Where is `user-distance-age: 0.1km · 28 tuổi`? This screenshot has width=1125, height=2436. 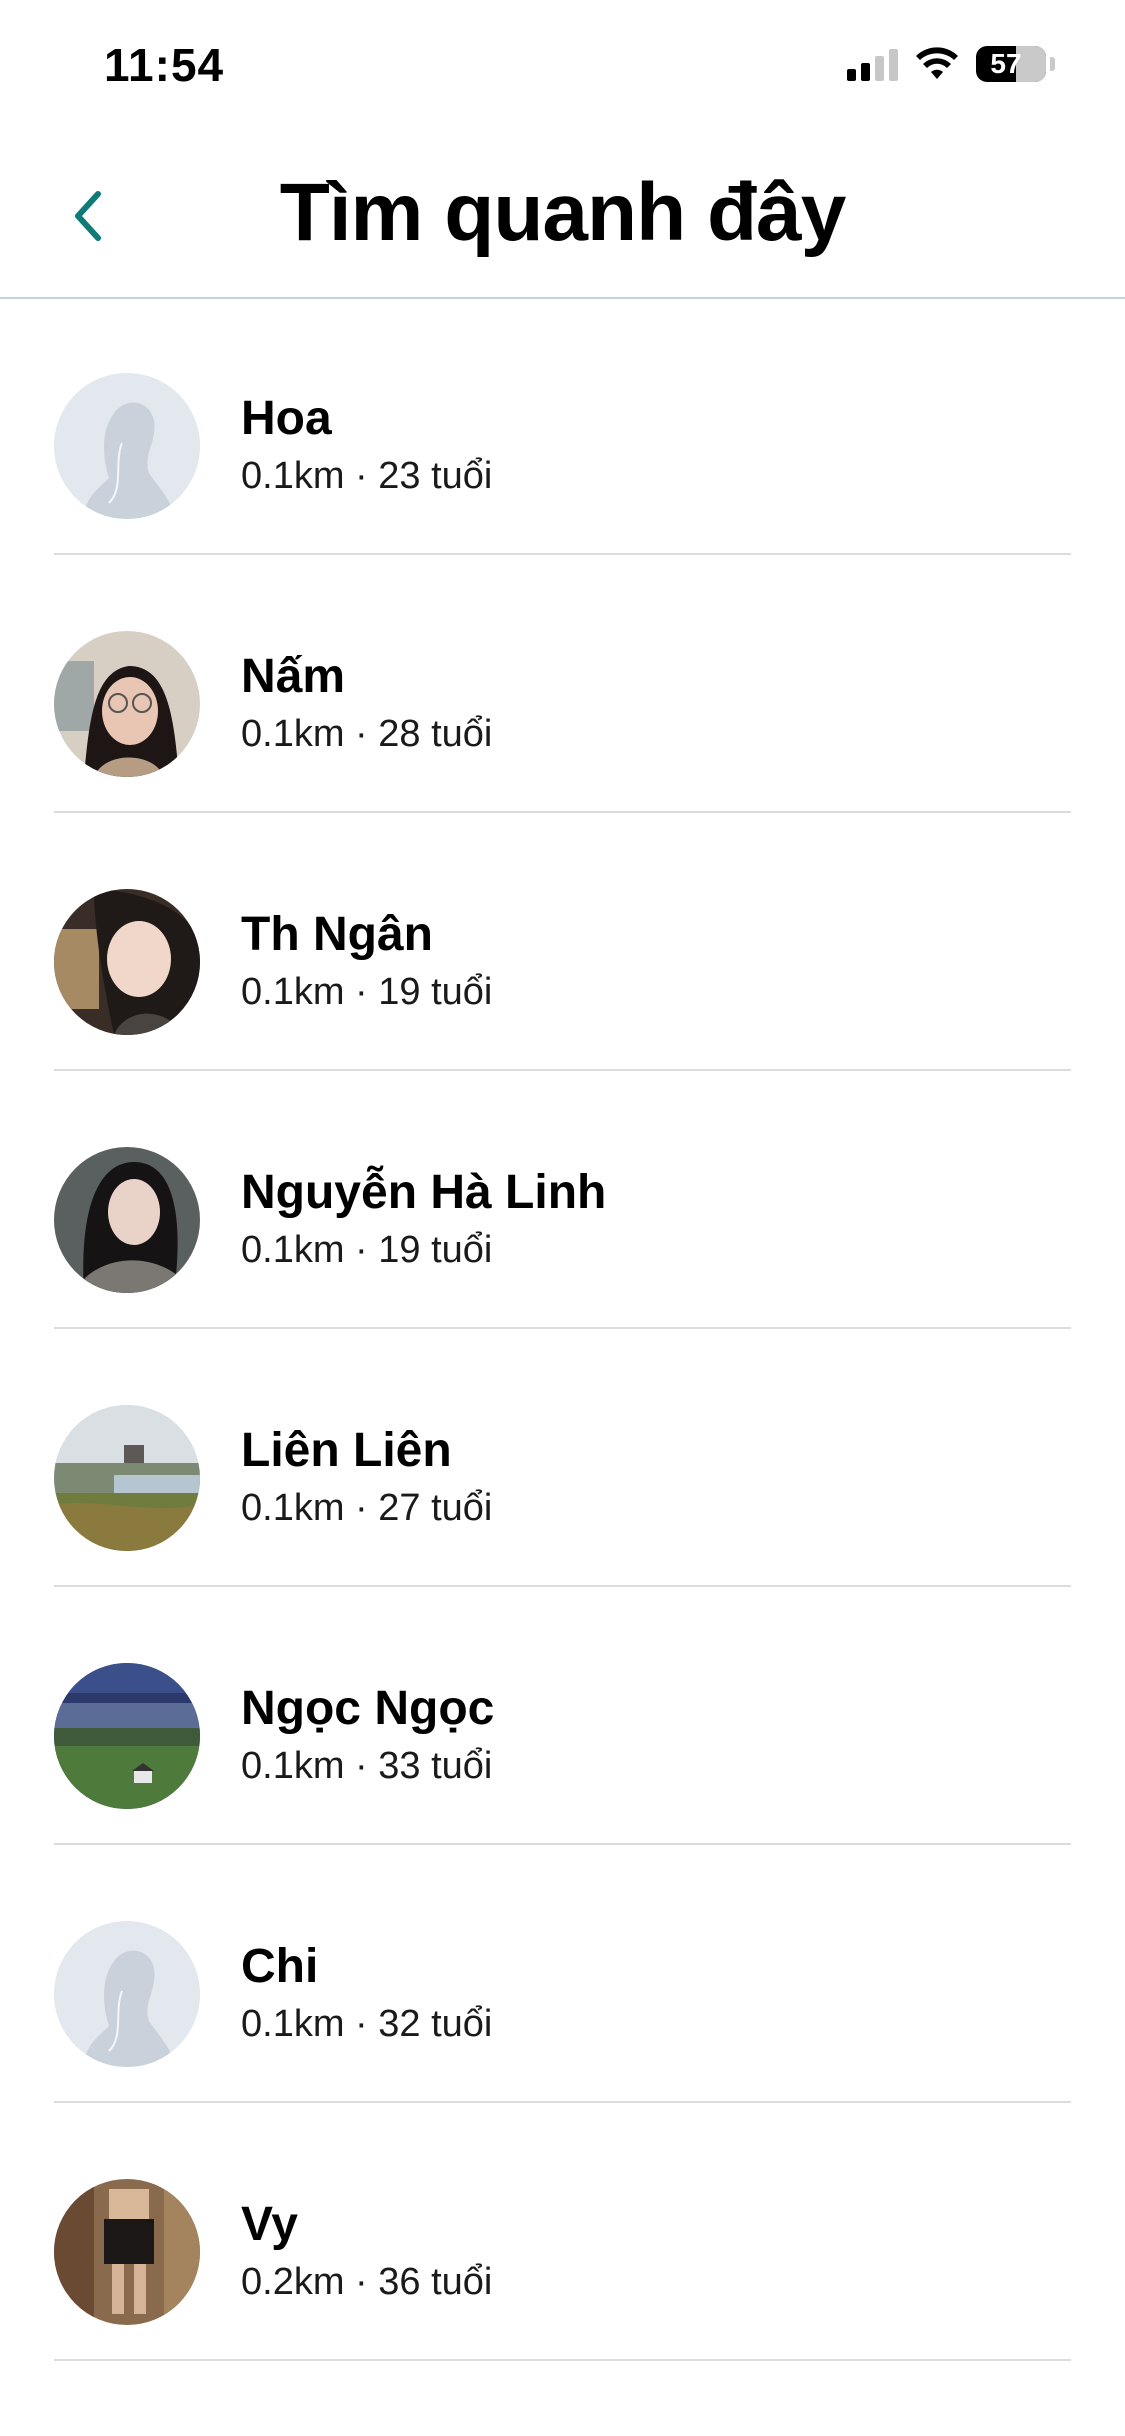 user-distance-age: 0.1km · 28 tuổi is located at coordinates (367, 734).